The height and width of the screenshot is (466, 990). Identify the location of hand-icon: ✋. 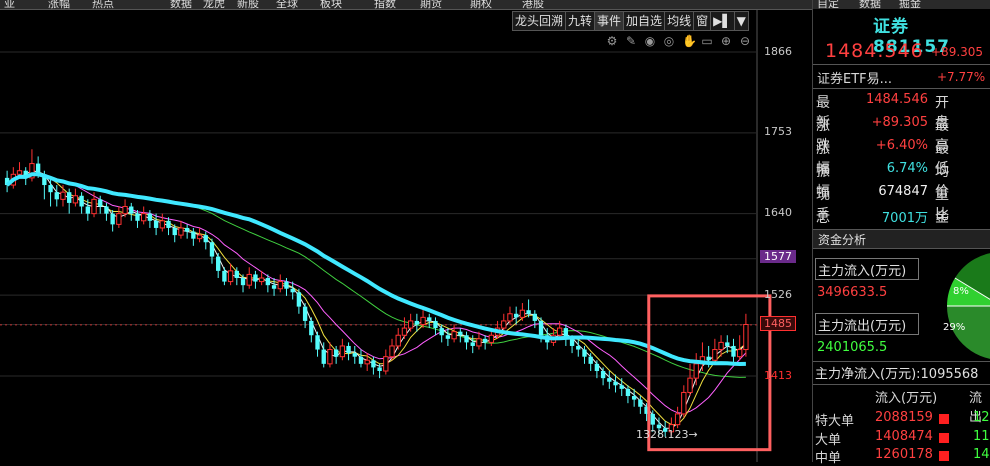
(689, 41).